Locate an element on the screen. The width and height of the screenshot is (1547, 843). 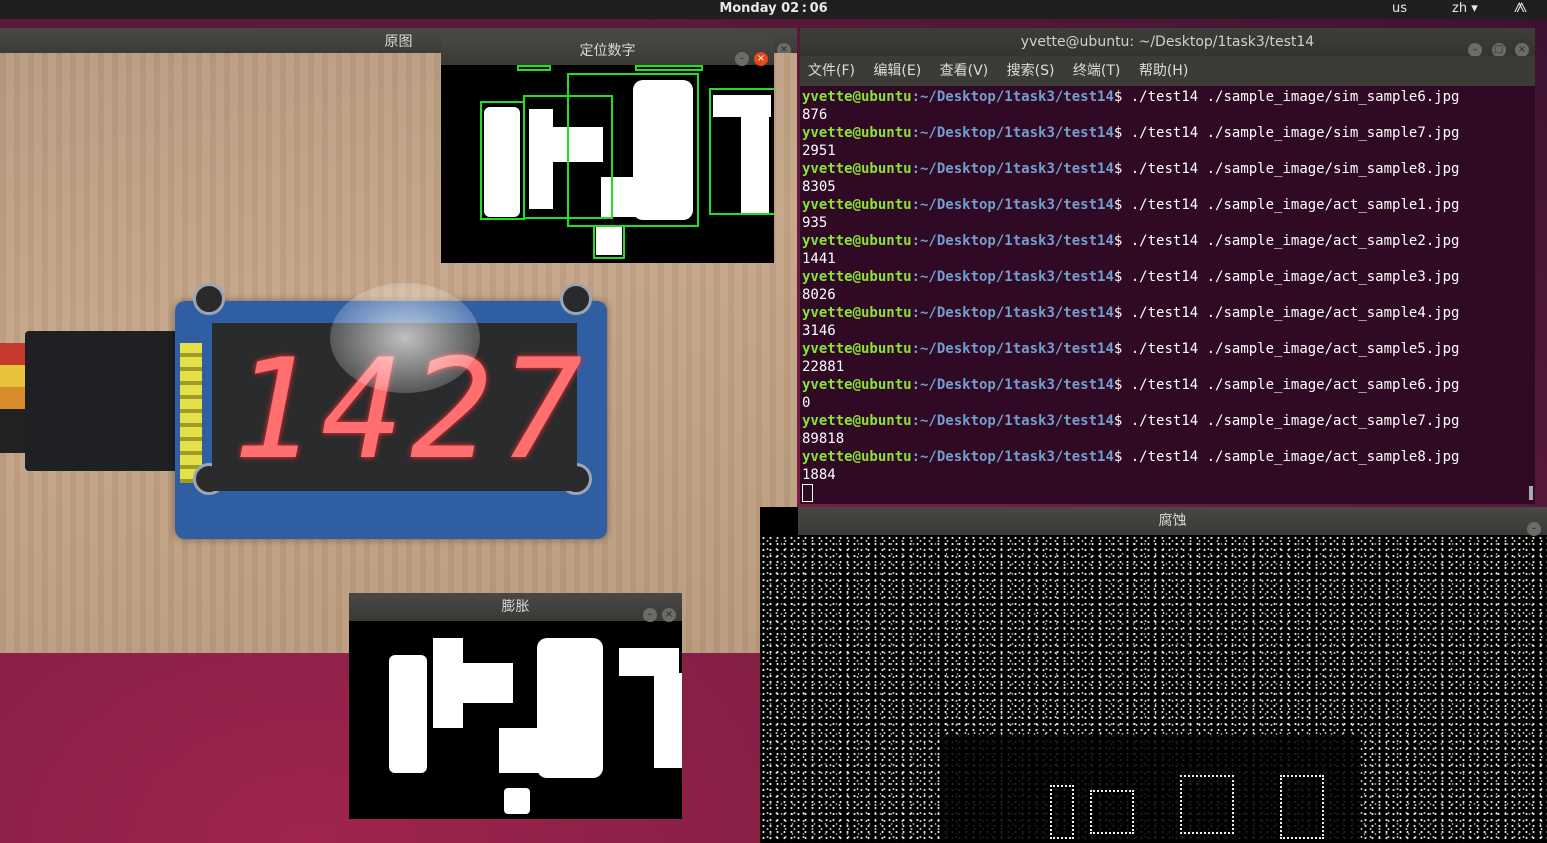
maximize-icon: □ is located at coordinates (1498, 50).